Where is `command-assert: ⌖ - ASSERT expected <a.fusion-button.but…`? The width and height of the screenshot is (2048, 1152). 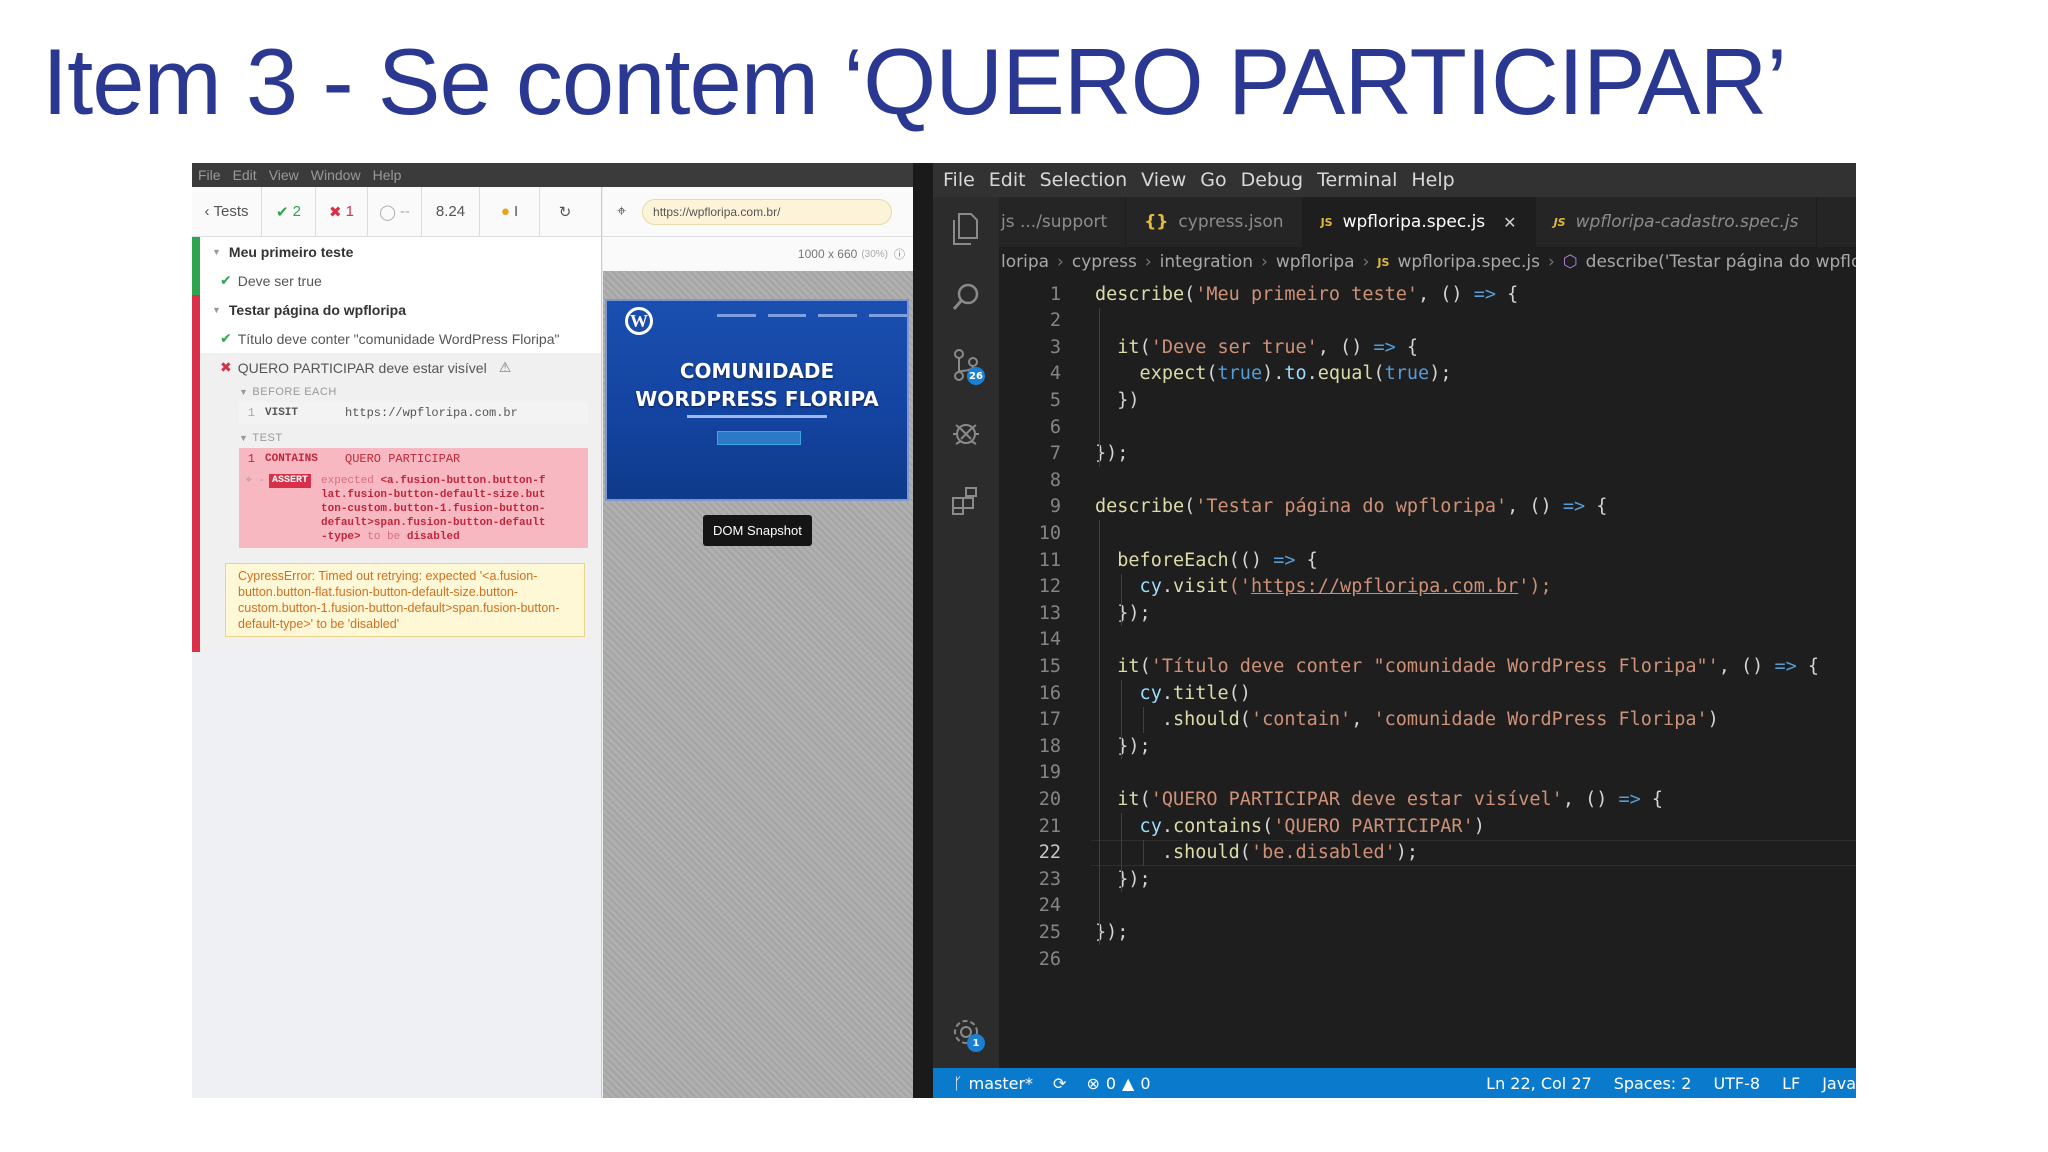 command-assert: ⌖ - ASSERT expected <a.fusion-button.but… is located at coordinates (413, 509).